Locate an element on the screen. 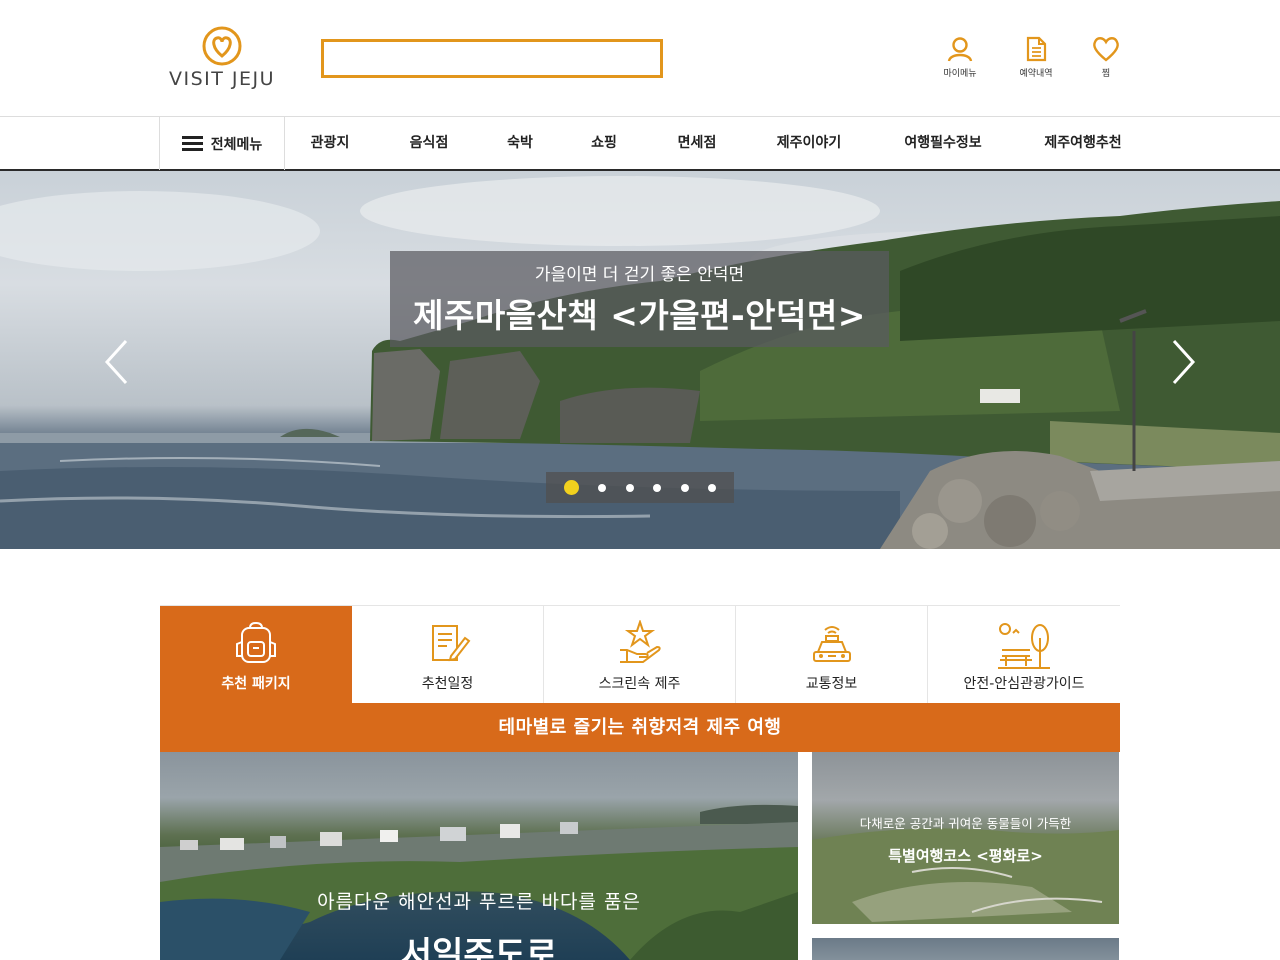  tab-jeju-on-screen: 스크린속 제주 is located at coordinates (640, 655).